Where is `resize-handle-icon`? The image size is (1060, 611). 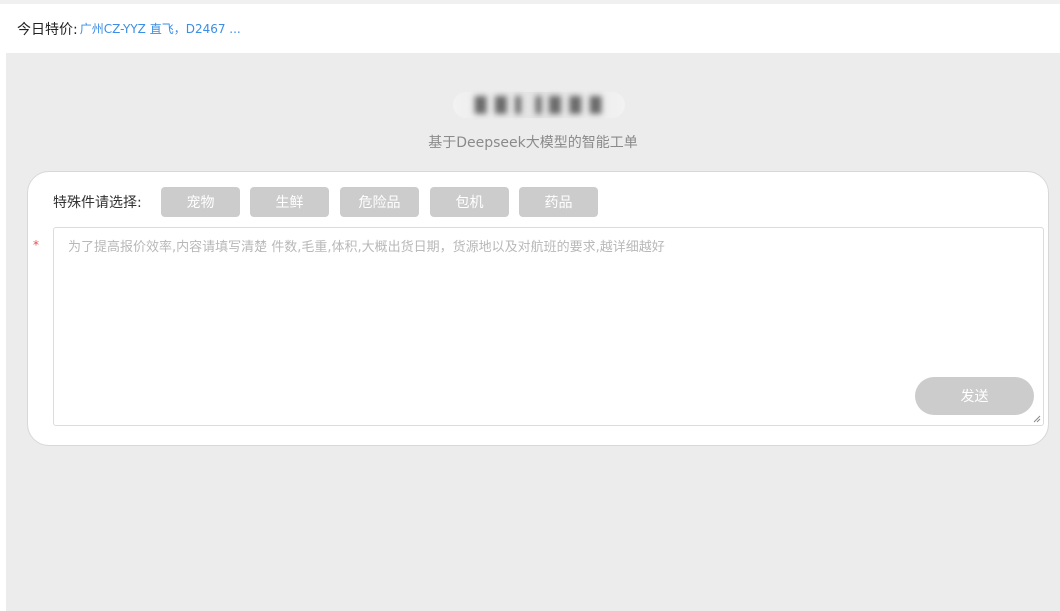 resize-handle-icon is located at coordinates (1037, 419).